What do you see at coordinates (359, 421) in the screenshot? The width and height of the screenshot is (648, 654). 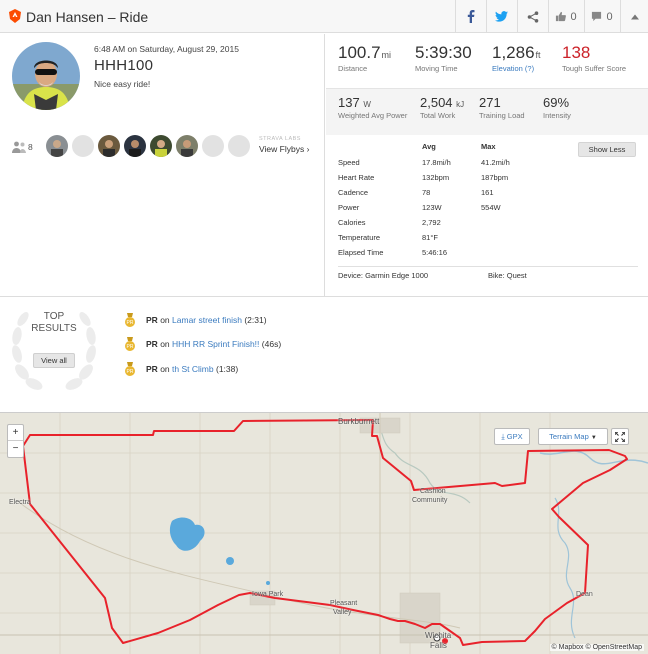 I see `place-label: Burkburnett` at bounding box center [359, 421].